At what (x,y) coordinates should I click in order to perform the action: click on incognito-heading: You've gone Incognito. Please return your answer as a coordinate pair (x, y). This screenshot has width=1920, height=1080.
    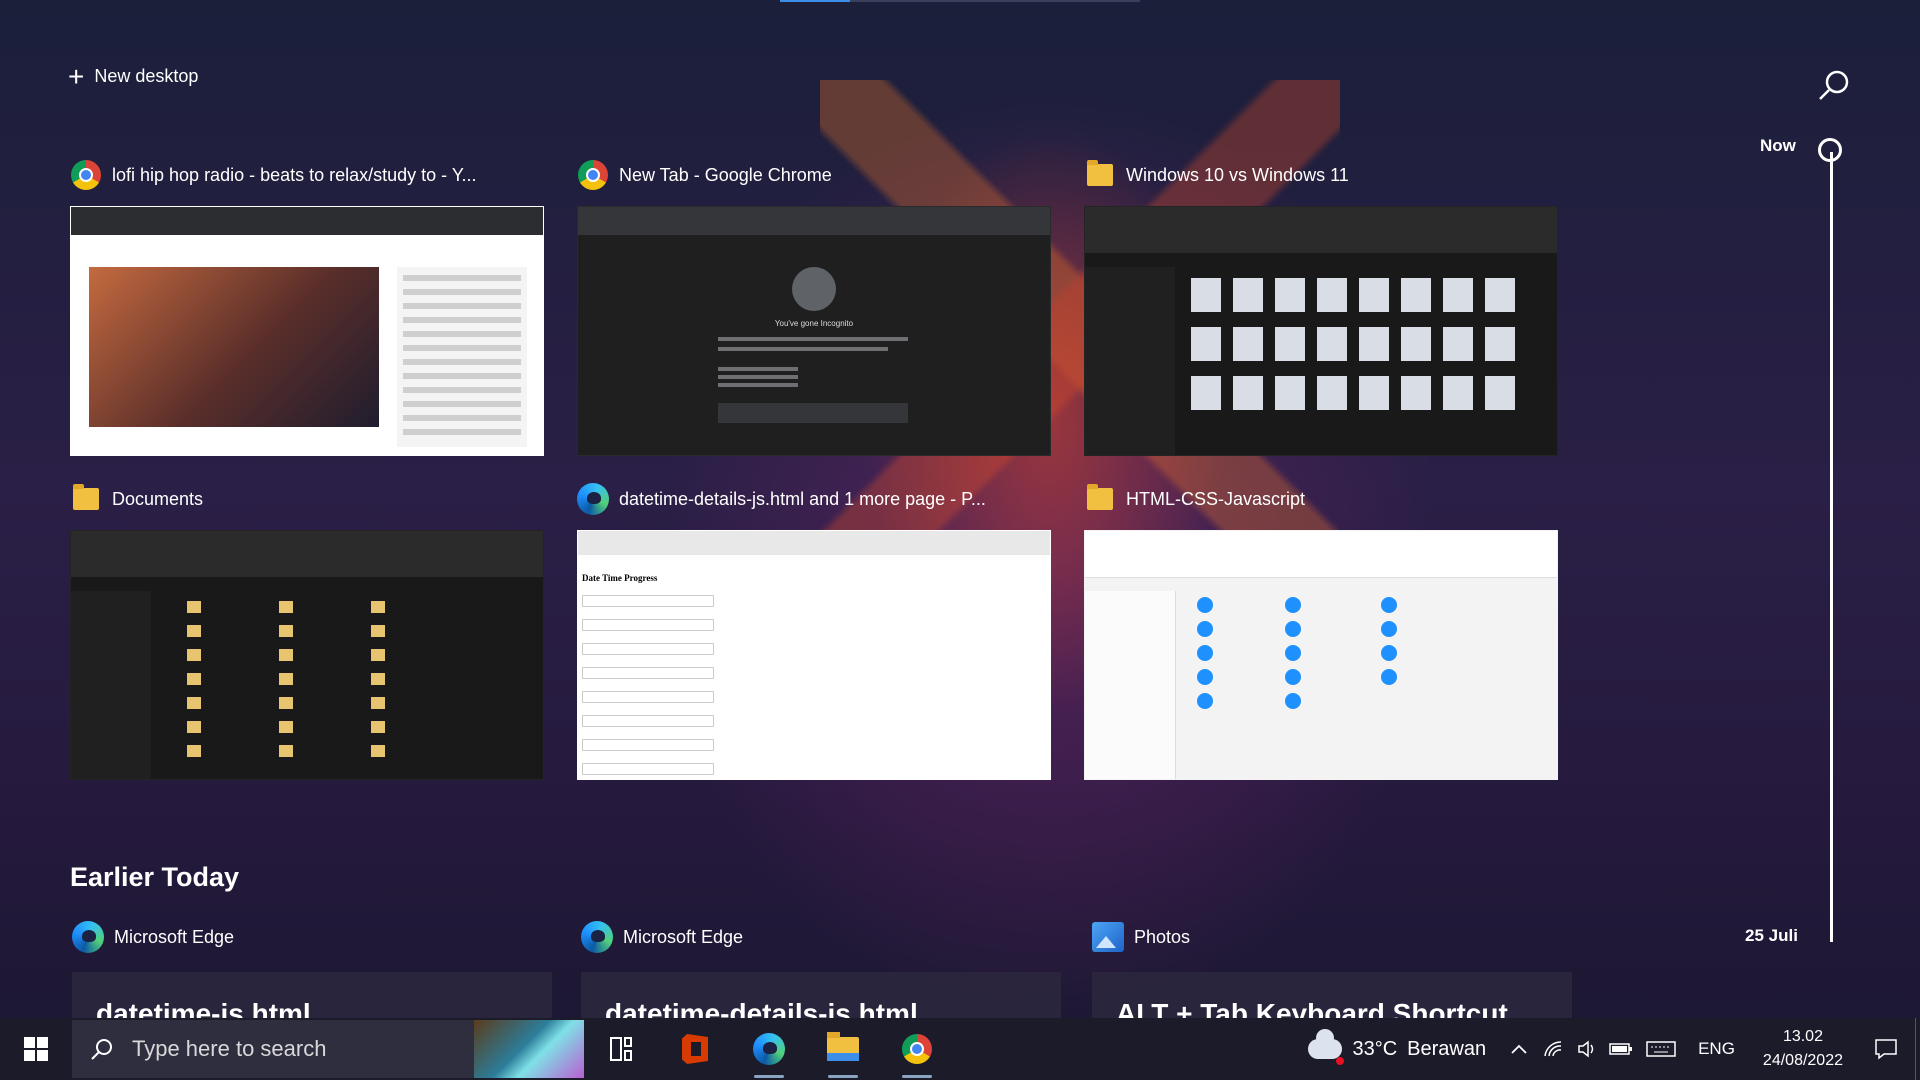
    Looking at the image, I should click on (814, 323).